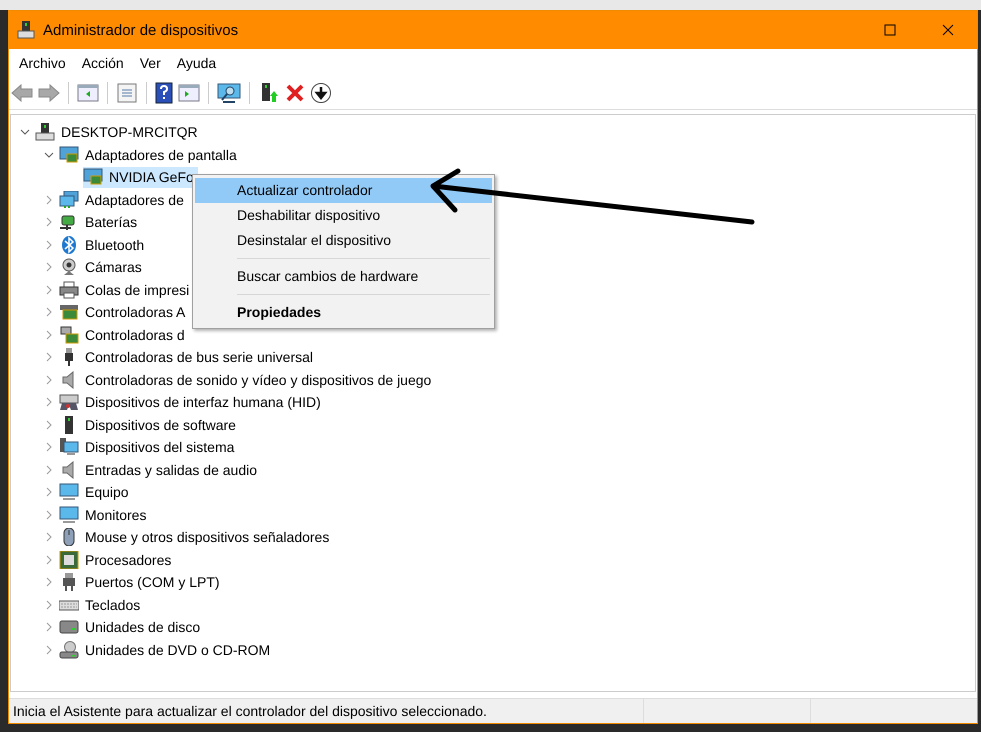 Image resolution: width=981 pixels, height=732 pixels. What do you see at coordinates (101, 605) in the screenshot?
I see `tree-item: Teclados` at bounding box center [101, 605].